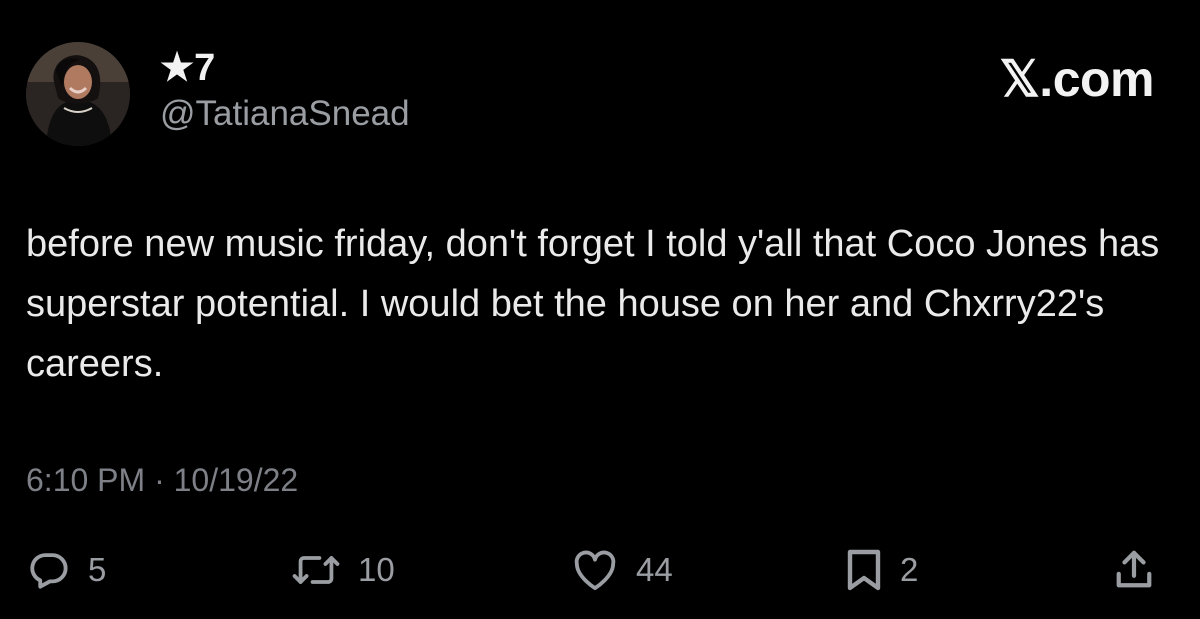 This screenshot has width=1200, height=619. What do you see at coordinates (187, 68) in the screenshot?
I see `display-name: ★7` at bounding box center [187, 68].